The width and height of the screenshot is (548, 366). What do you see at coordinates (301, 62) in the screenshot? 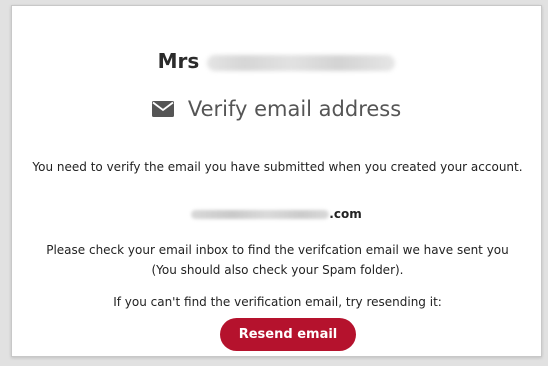
I see `redacted-name` at bounding box center [301, 62].